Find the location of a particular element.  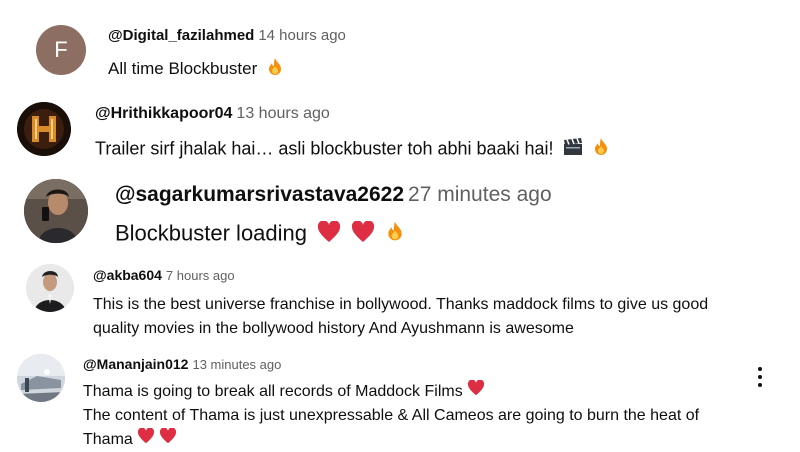

author-name: @sagarkumarsrivastava2622 is located at coordinates (259, 194).